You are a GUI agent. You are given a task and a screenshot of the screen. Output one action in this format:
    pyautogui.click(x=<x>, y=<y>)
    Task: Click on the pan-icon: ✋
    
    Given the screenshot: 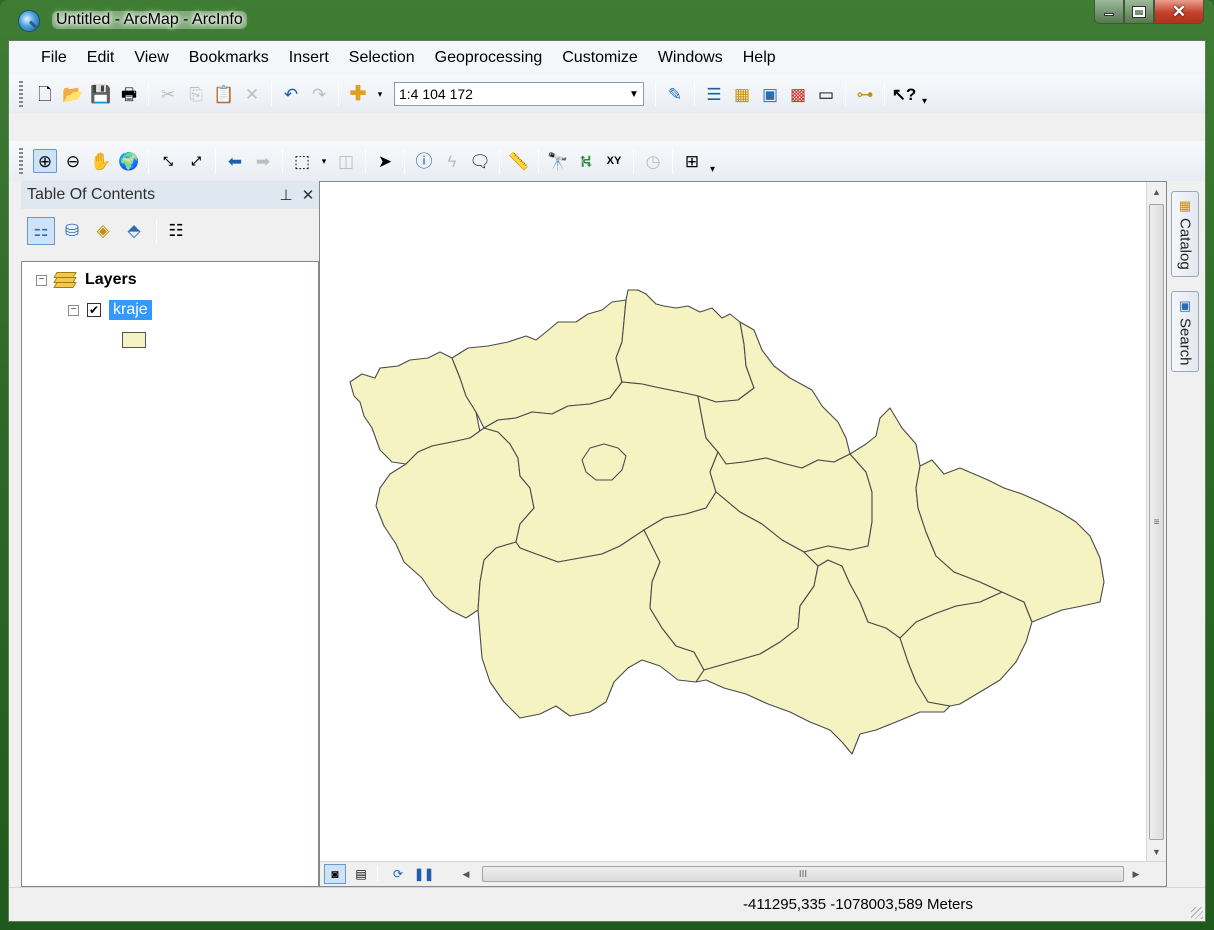 What is the action you would take?
    pyautogui.click(x=101, y=161)
    